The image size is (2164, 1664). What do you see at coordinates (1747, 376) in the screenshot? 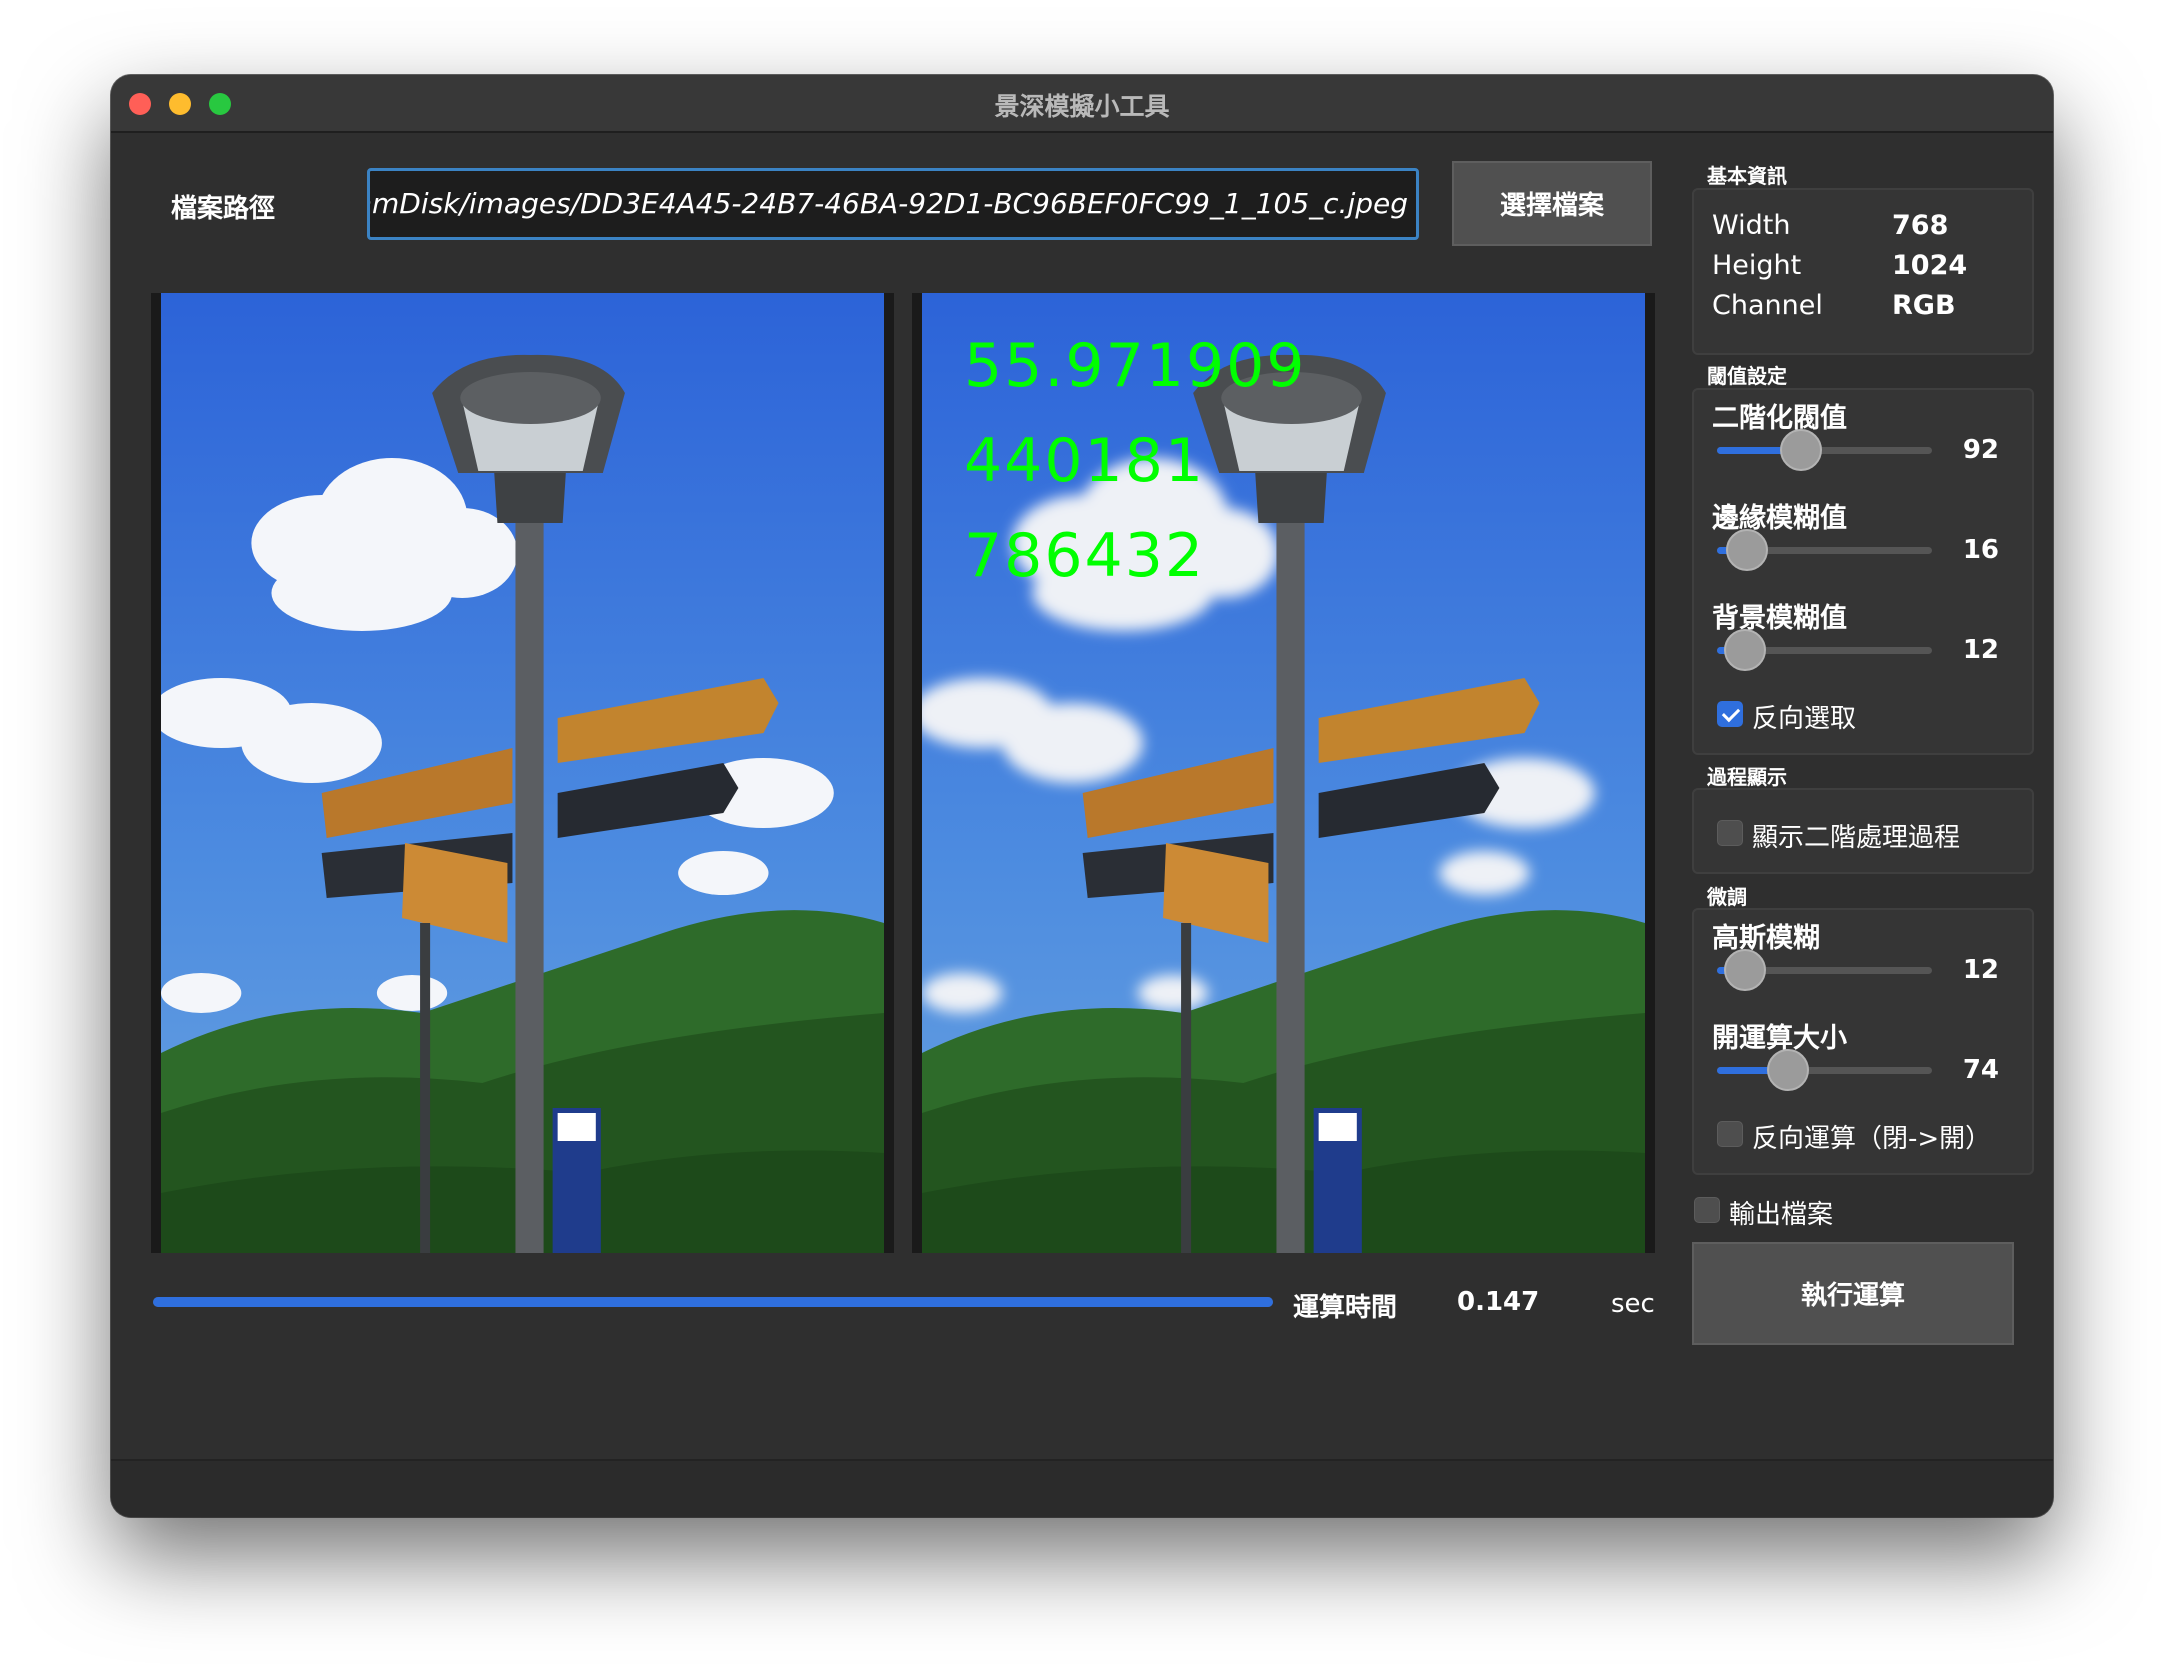
I see `threshold-title: 閾值設定` at bounding box center [1747, 376].